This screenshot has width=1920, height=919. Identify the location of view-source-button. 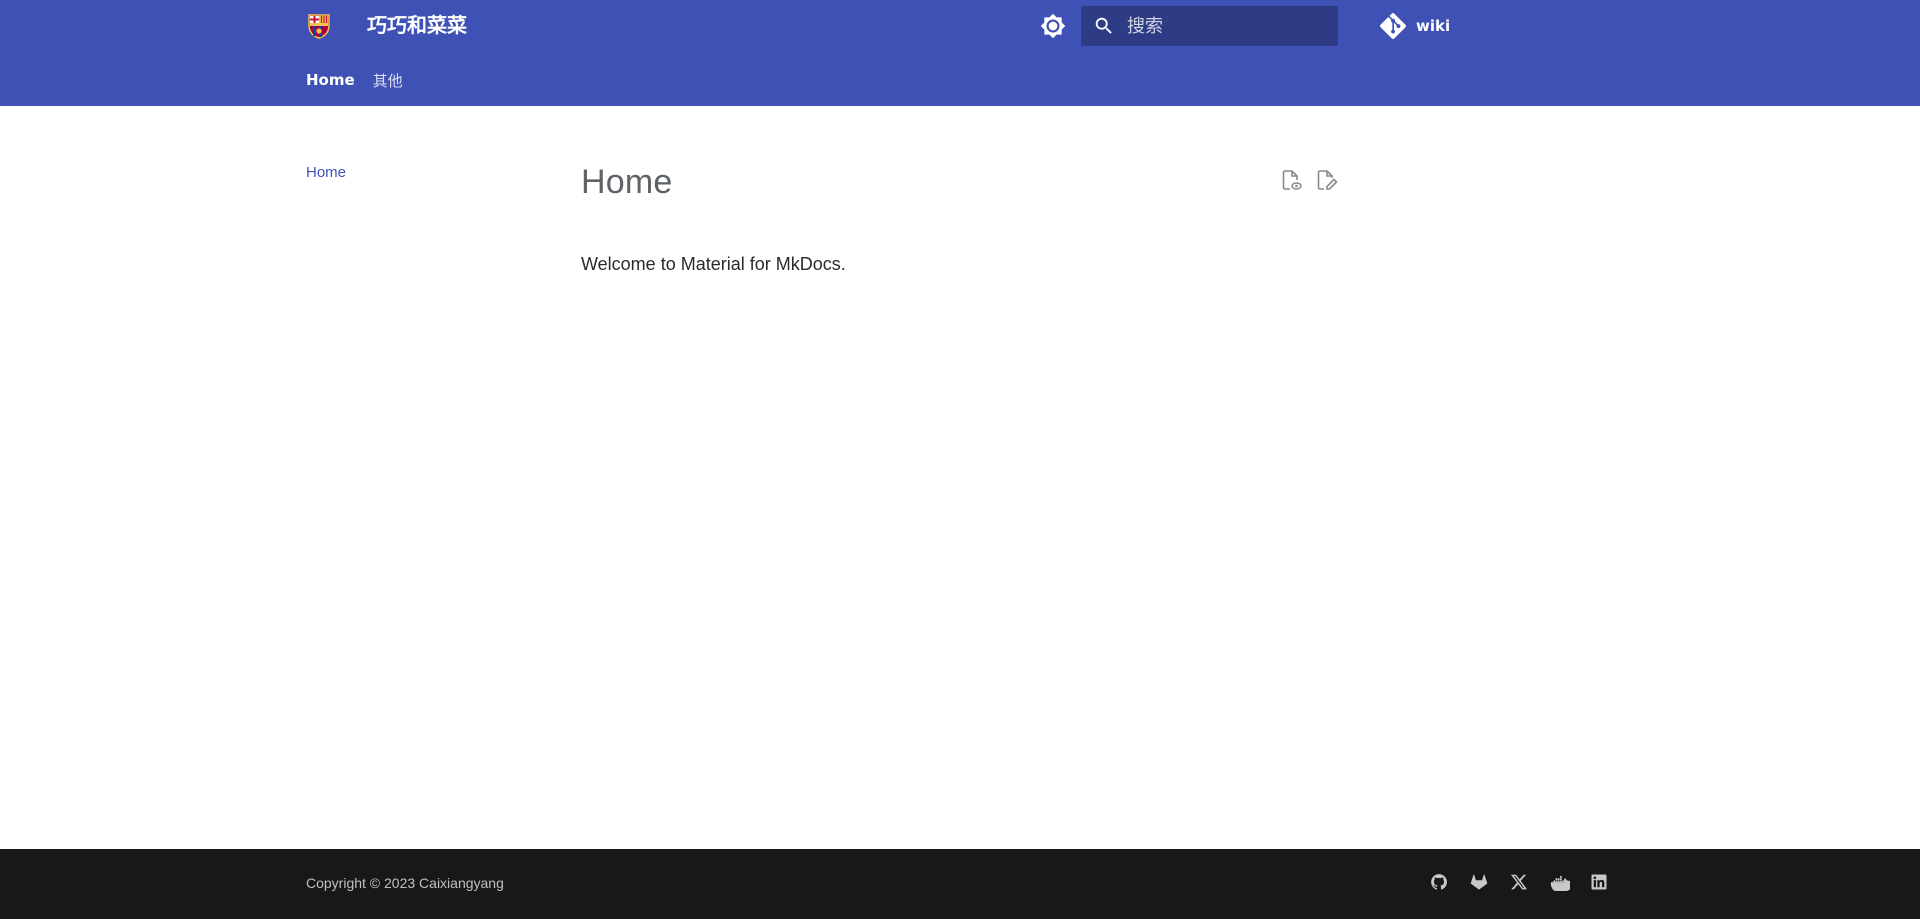
(1291, 180).